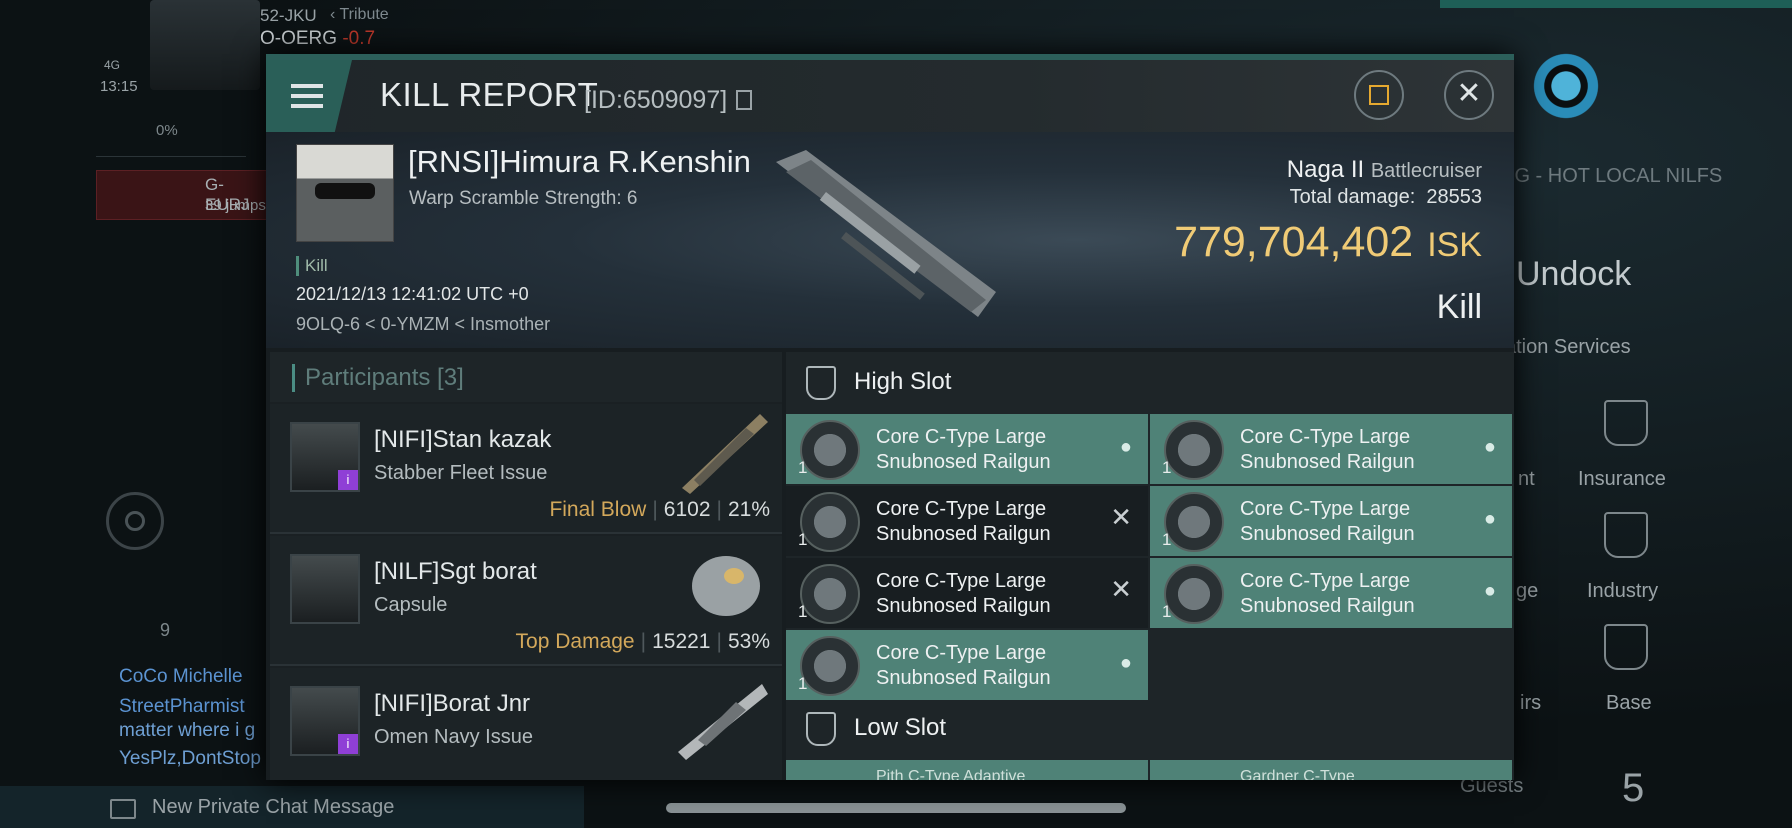  Describe the element at coordinates (182, 195) in the screenshot. I see `route-panel: G-EURJ 39 jumps` at that location.